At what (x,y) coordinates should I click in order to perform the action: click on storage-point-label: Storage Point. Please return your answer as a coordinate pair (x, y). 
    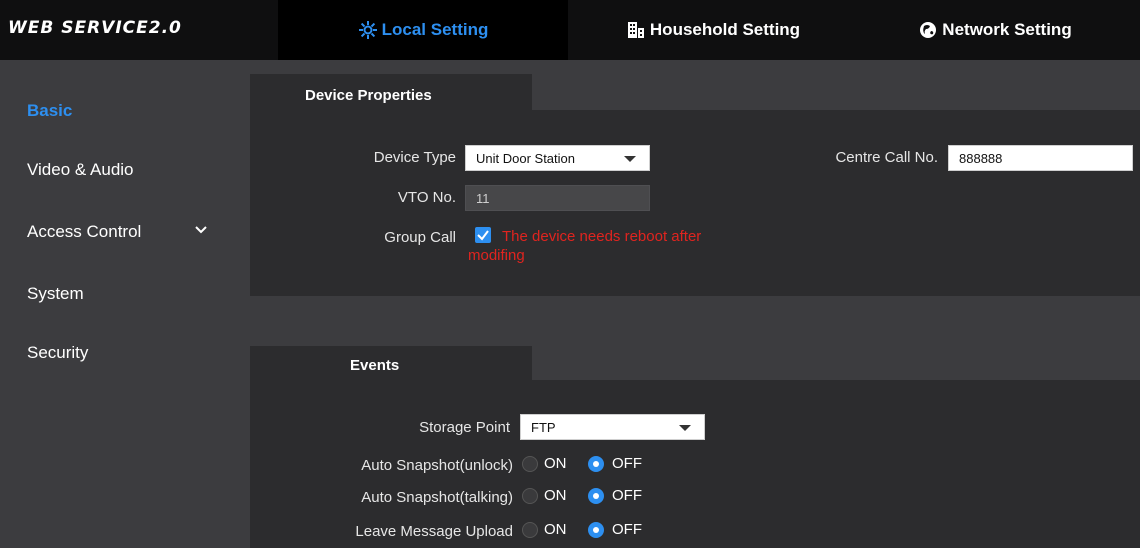
    Looking at the image, I should click on (464, 427).